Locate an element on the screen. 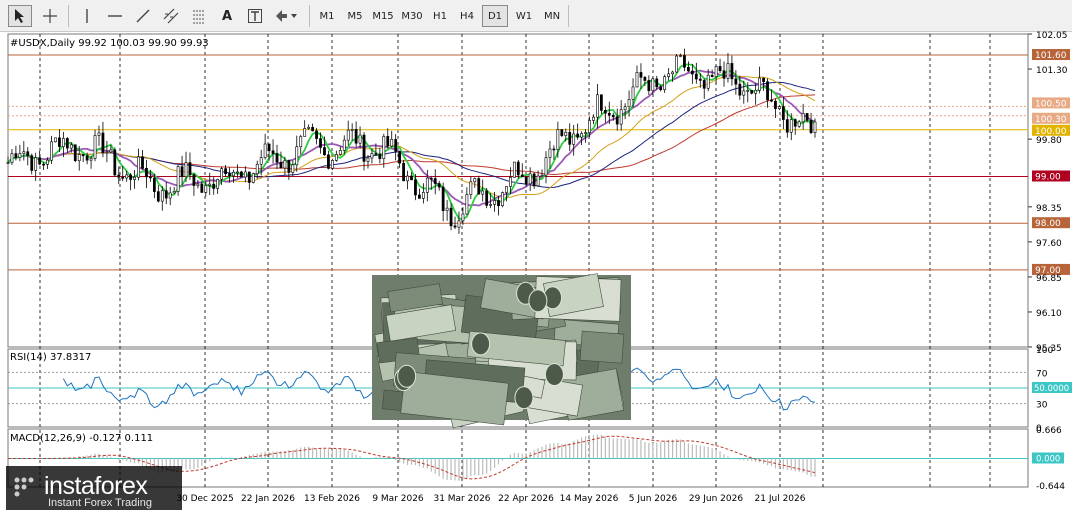 The image size is (1072, 516). trendline-icon is located at coordinates (143, 16).